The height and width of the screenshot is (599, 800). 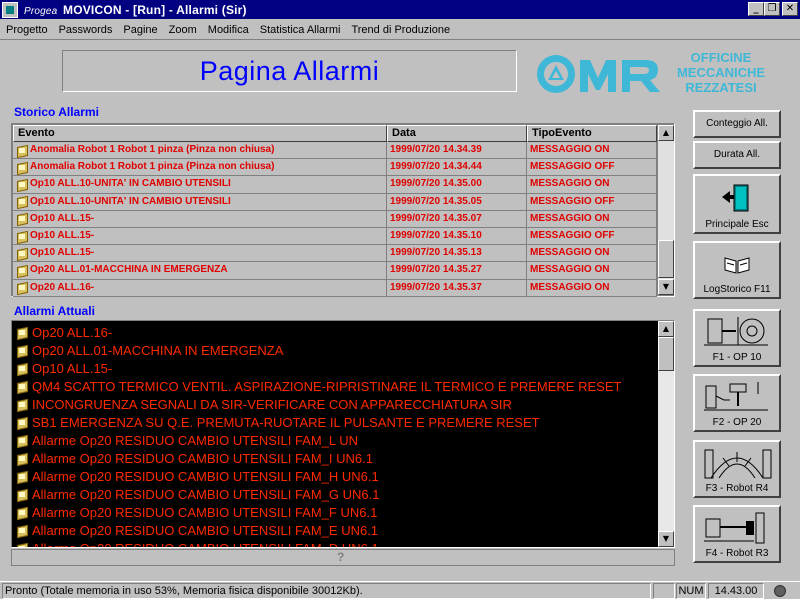 What do you see at coordinates (737, 469) in the screenshot?
I see `f3-robot-r4-button: F3 - Robot R4` at bounding box center [737, 469].